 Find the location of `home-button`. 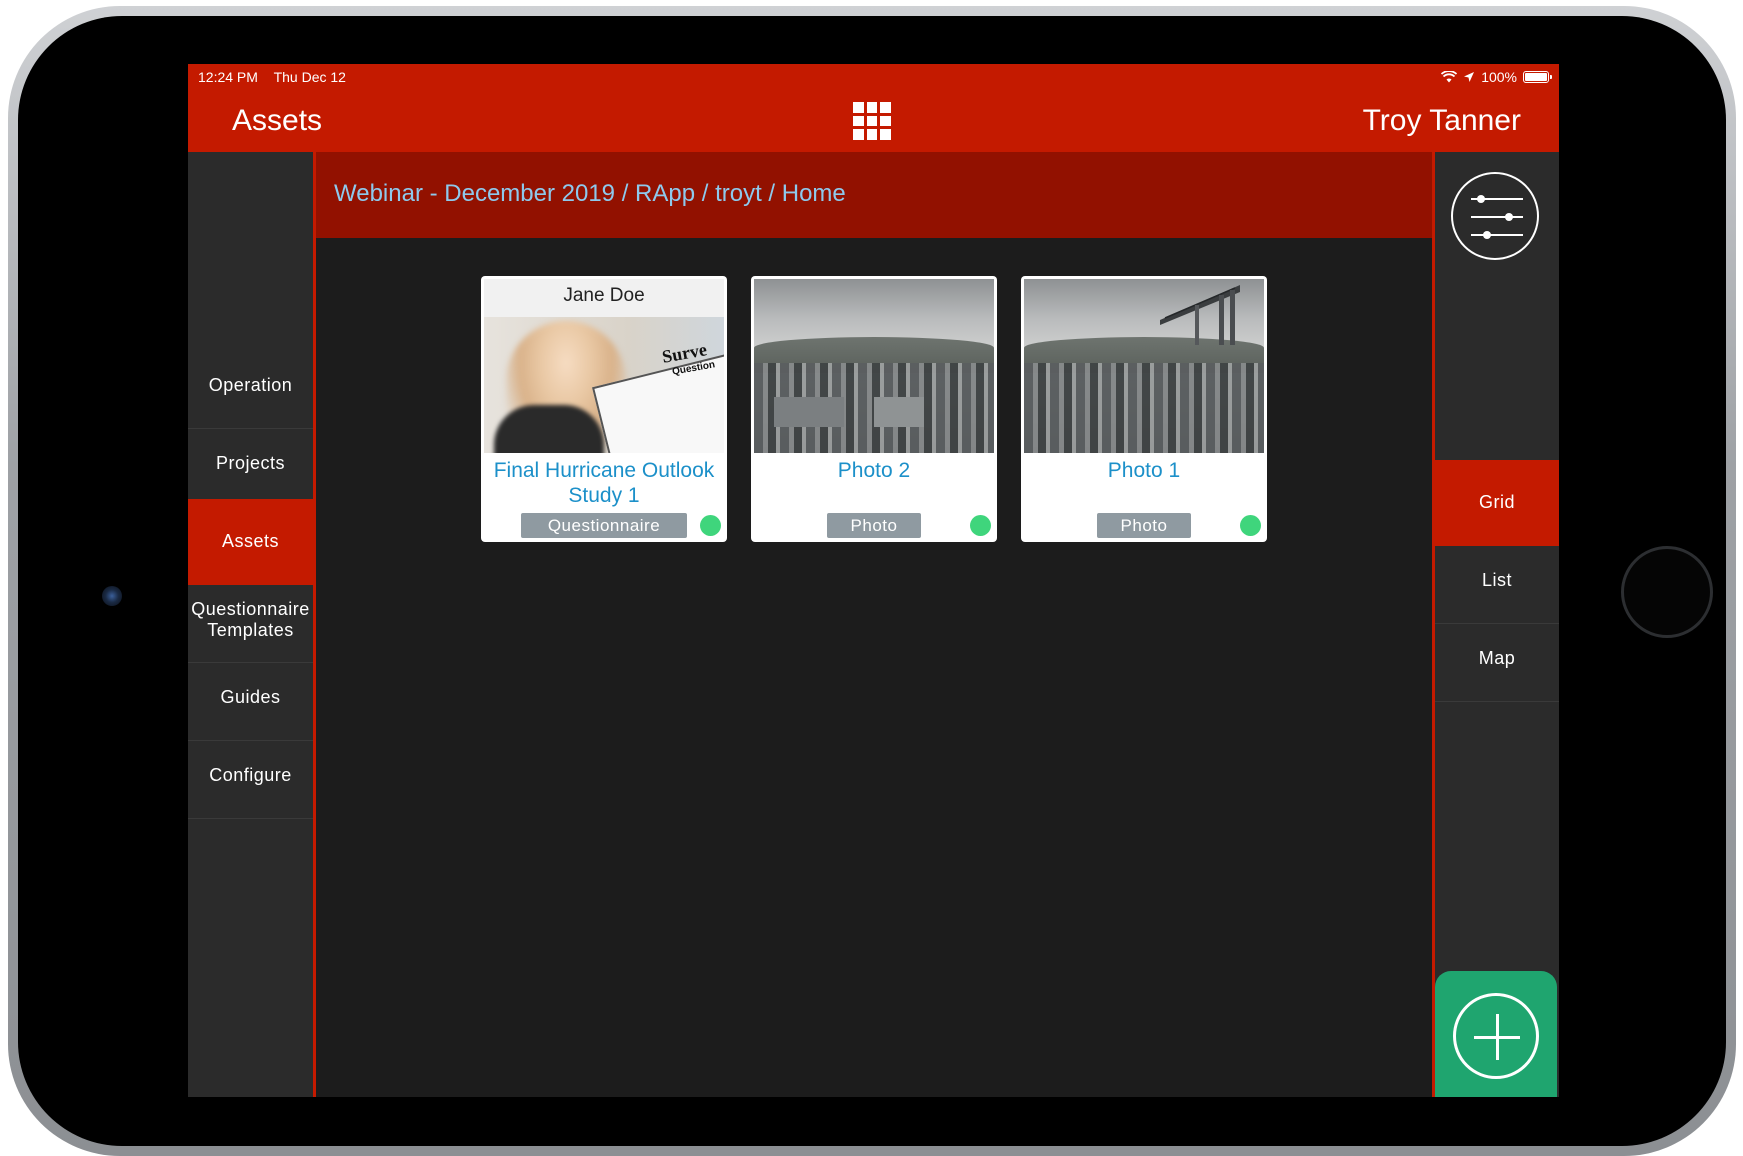

home-button is located at coordinates (1667, 592).